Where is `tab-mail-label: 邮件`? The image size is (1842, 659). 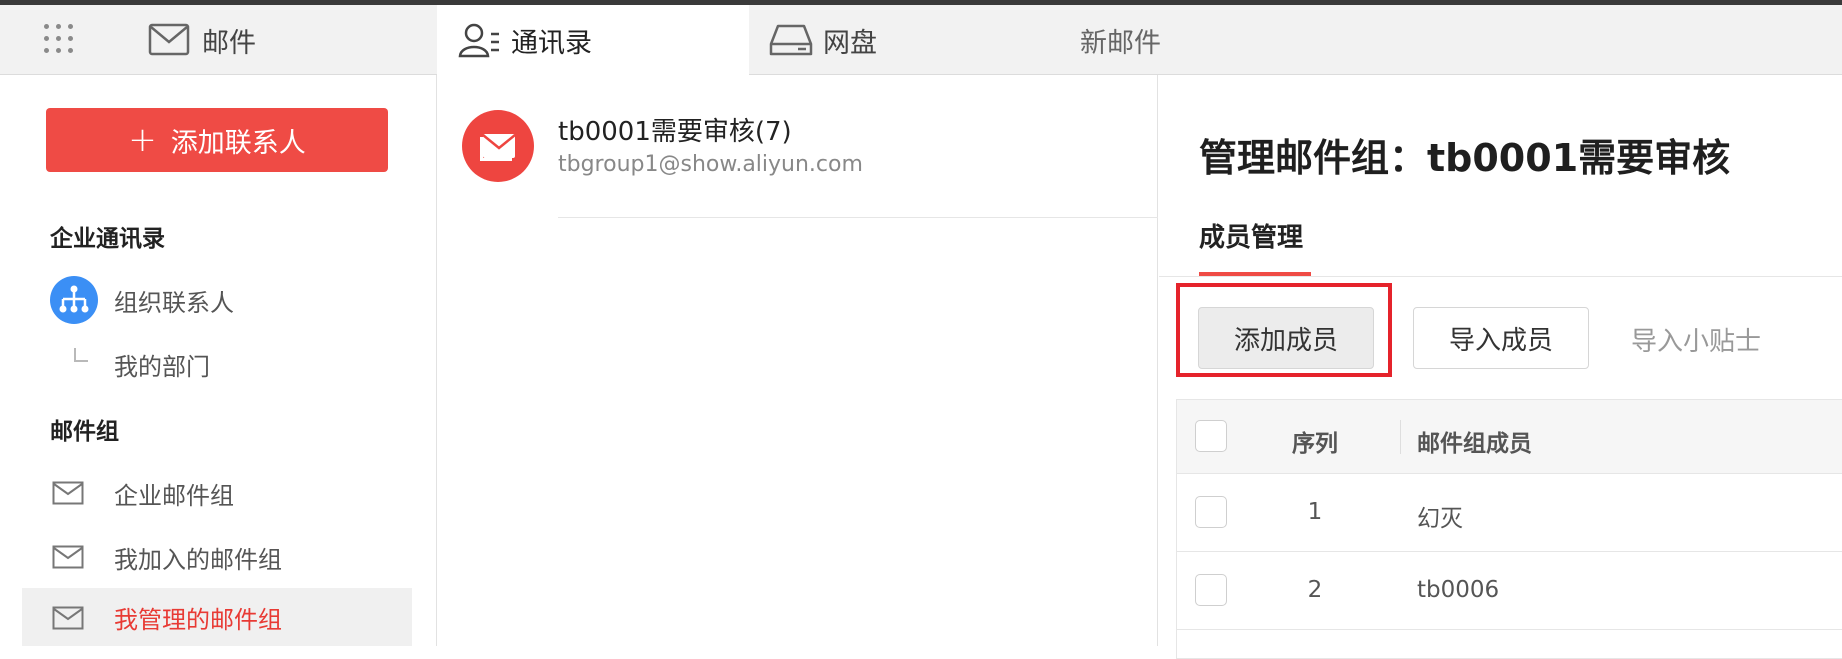 tab-mail-label: 邮件 is located at coordinates (229, 43).